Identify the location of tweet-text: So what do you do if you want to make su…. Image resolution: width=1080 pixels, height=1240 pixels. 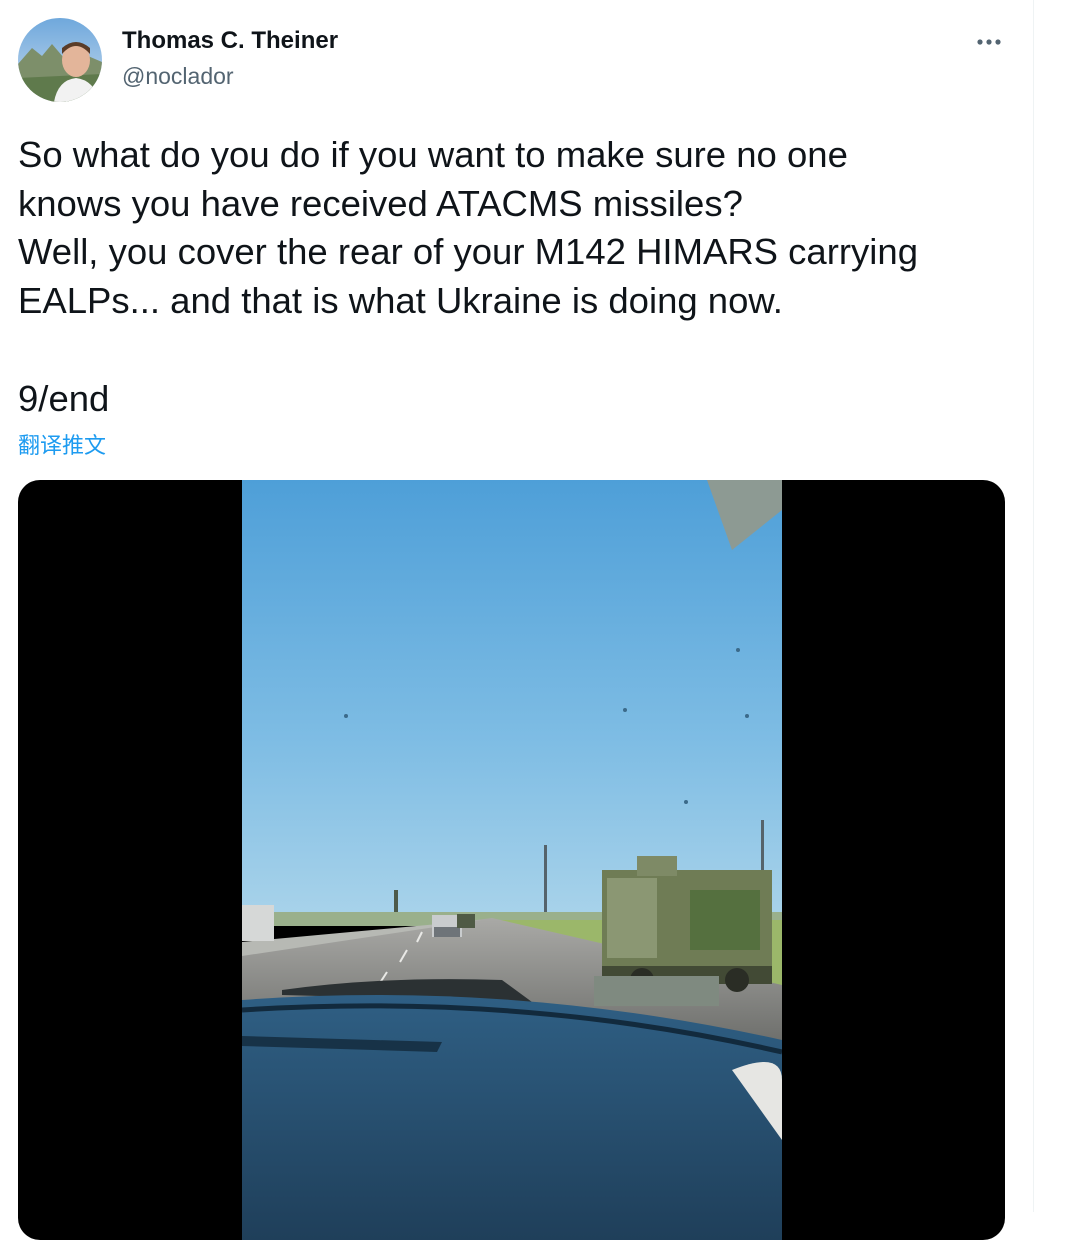
(520, 228).